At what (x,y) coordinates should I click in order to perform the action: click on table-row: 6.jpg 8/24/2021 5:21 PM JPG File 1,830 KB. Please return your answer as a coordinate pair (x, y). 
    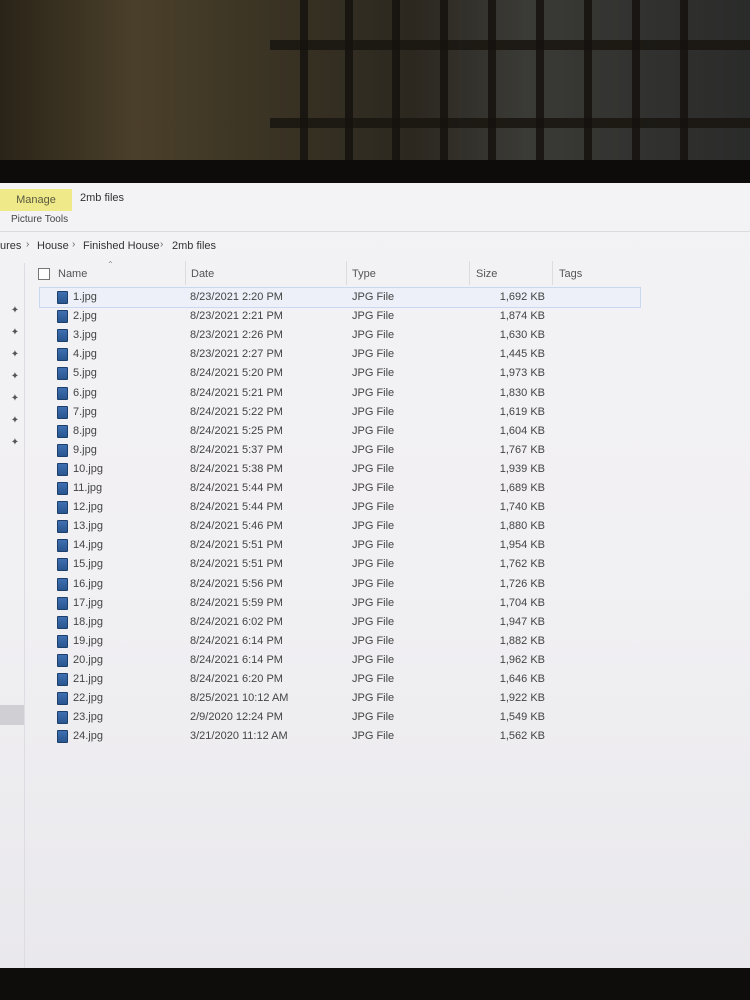
    Looking at the image, I should click on (340, 393).